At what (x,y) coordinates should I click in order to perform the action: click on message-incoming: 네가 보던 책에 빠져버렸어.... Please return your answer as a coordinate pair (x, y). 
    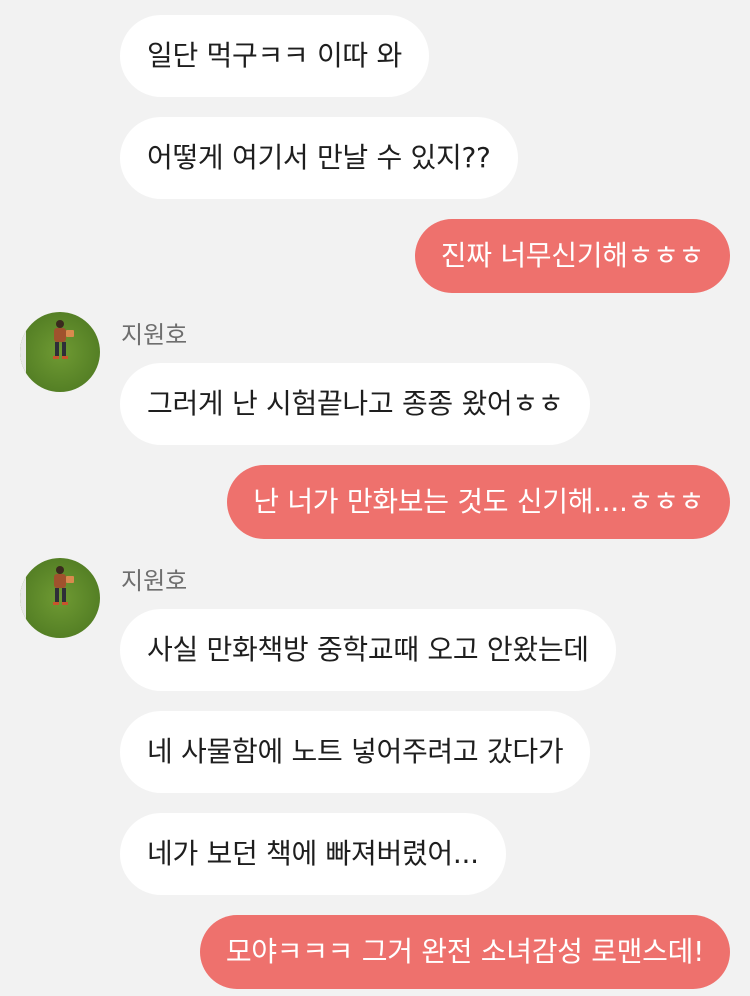
    Looking at the image, I should click on (313, 854).